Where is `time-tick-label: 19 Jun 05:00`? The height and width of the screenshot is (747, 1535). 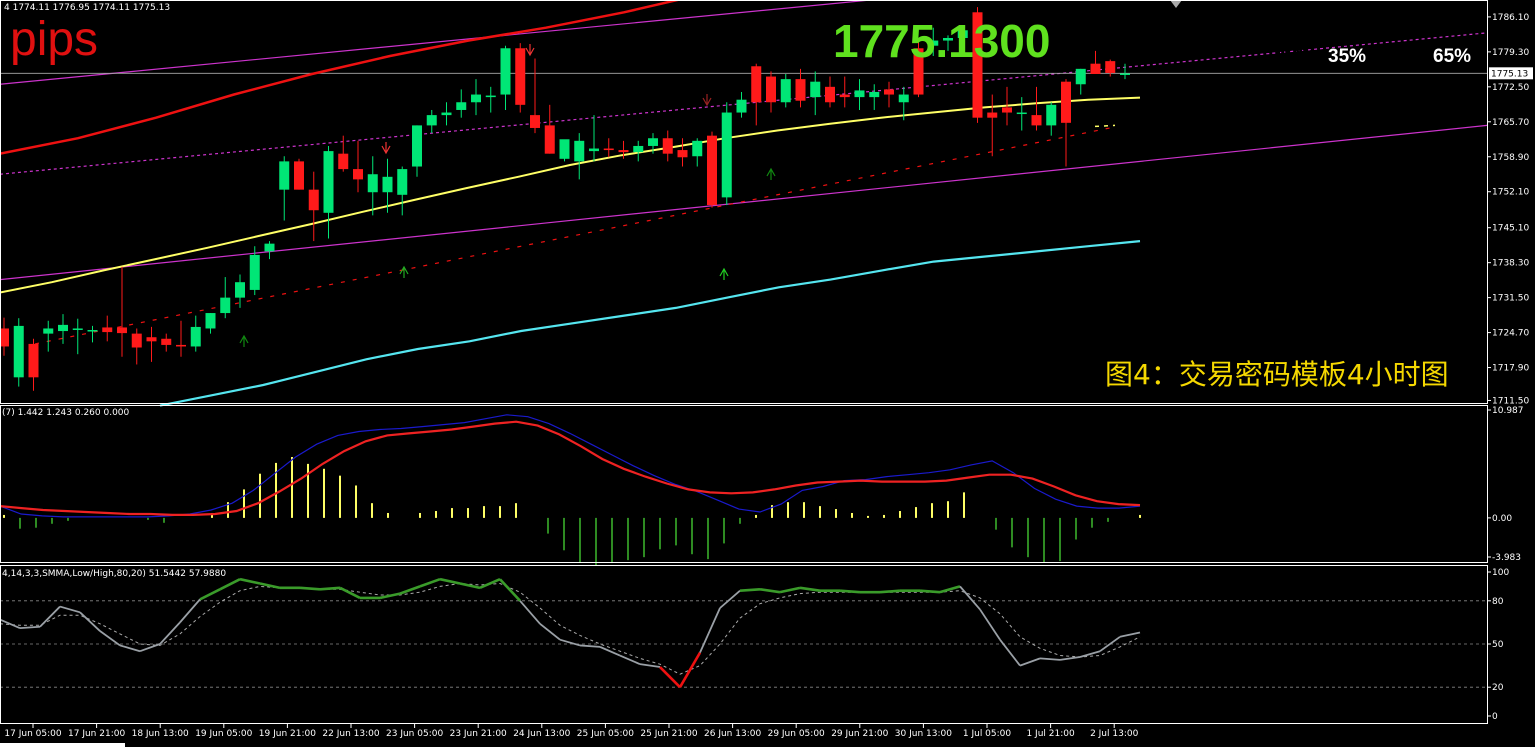
time-tick-label: 19 Jun 05:00 is located at coordinates (223, 734).